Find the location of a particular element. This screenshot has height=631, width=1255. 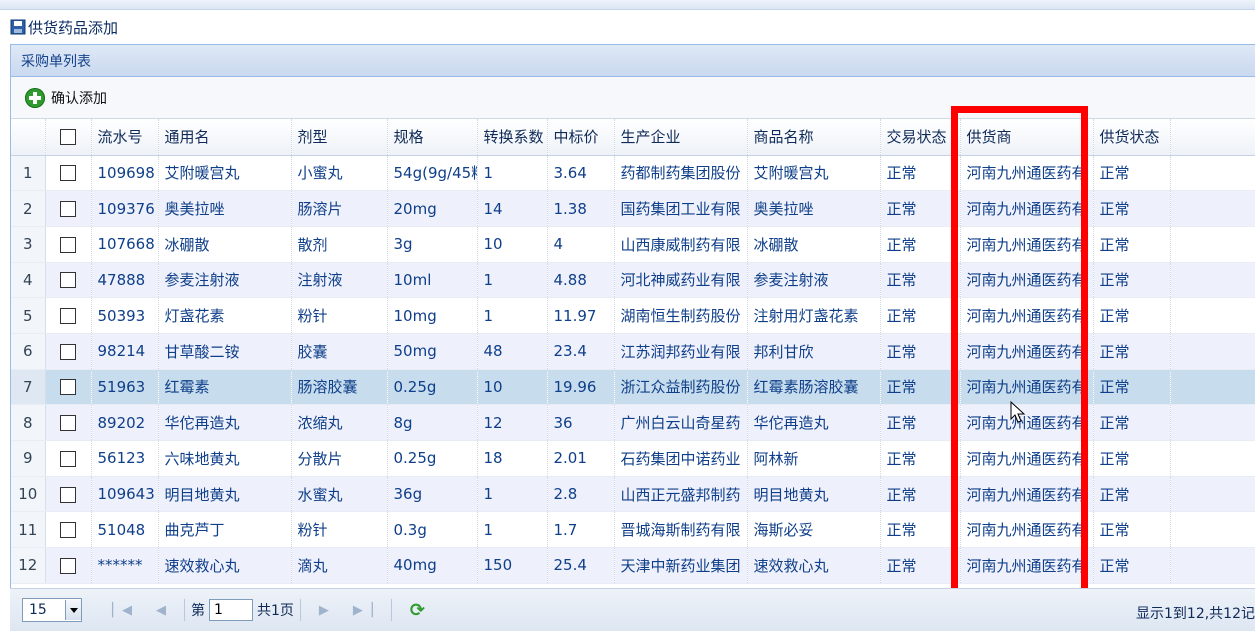

col-header-trade-status: 交易状态 is located at coordinates (920, 137).